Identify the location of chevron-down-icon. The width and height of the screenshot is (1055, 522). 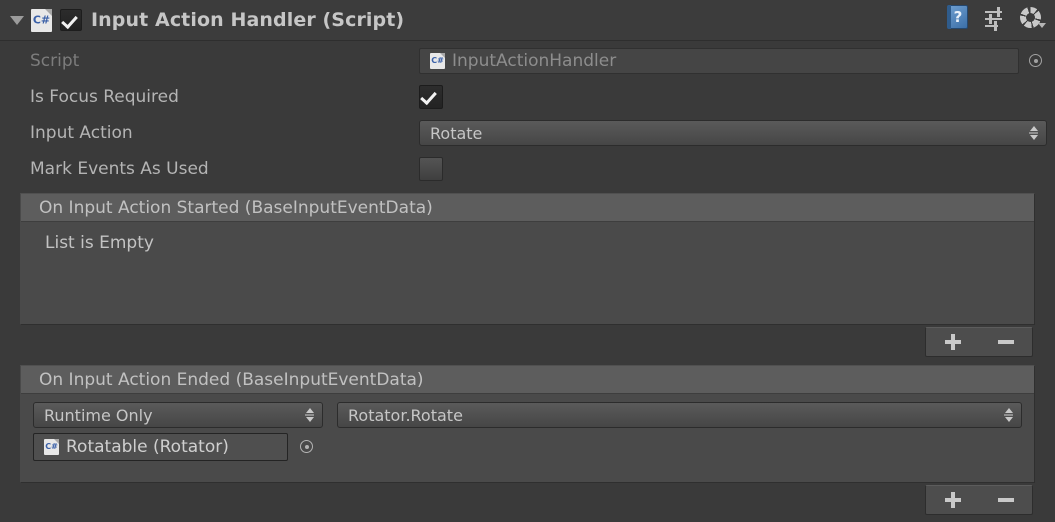
(17, 20).